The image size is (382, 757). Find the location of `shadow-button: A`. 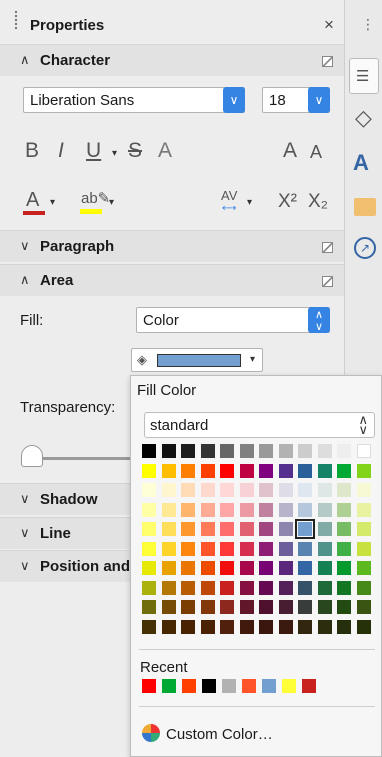

shadow-button: A is located at coordinates (165, 151).